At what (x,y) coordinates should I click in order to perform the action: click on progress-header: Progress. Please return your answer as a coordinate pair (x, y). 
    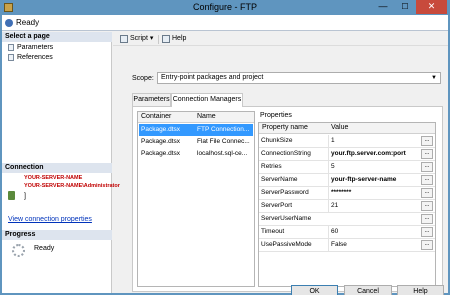
    Looking at the image, I should click on (57, 235).